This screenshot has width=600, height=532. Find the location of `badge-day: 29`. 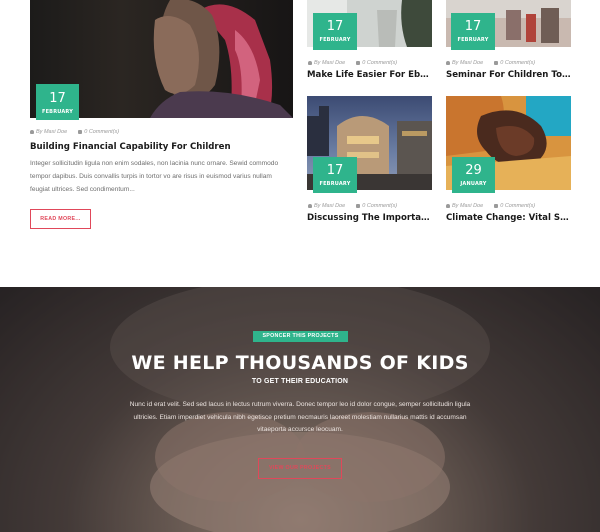

badge-day: 29 is located at coordinates (473, 170).